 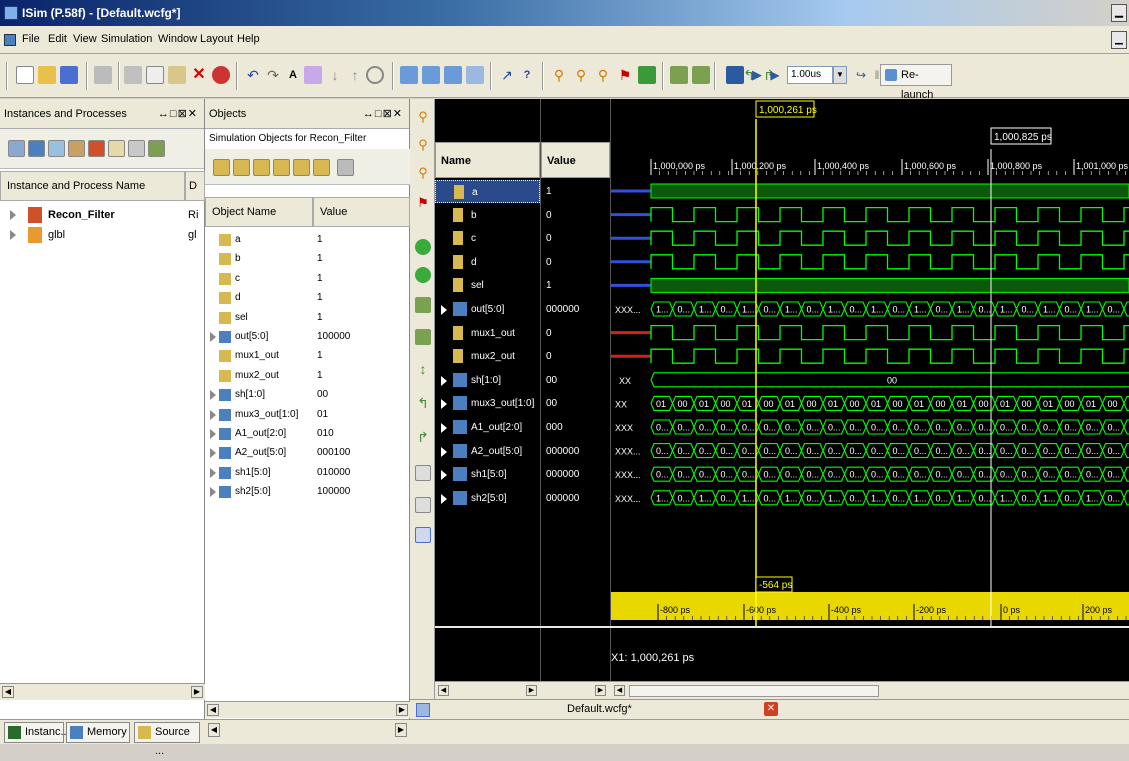 What do you see at coordinates (487, 191) in the screenshot?
I see `wave-signal-row: a` at bounding box center [487, 191].